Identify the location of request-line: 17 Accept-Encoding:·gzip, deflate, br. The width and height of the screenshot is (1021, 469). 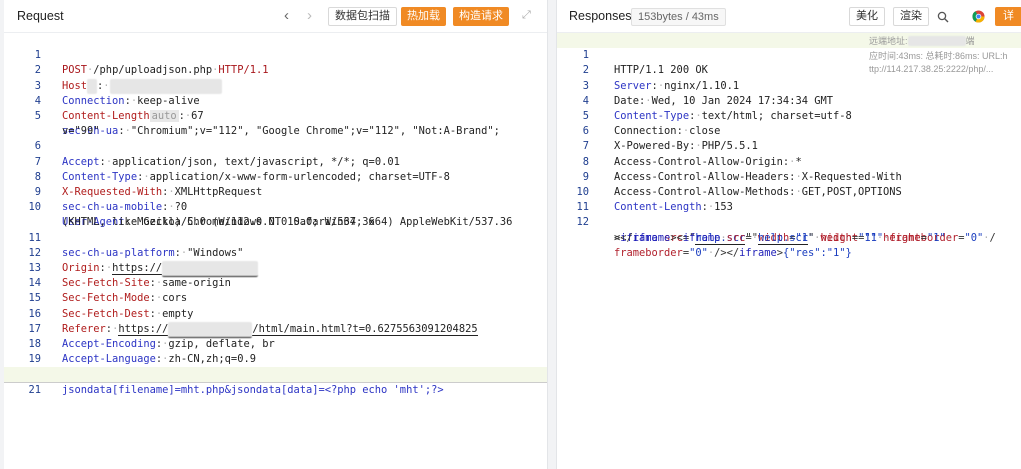
(151, 336).